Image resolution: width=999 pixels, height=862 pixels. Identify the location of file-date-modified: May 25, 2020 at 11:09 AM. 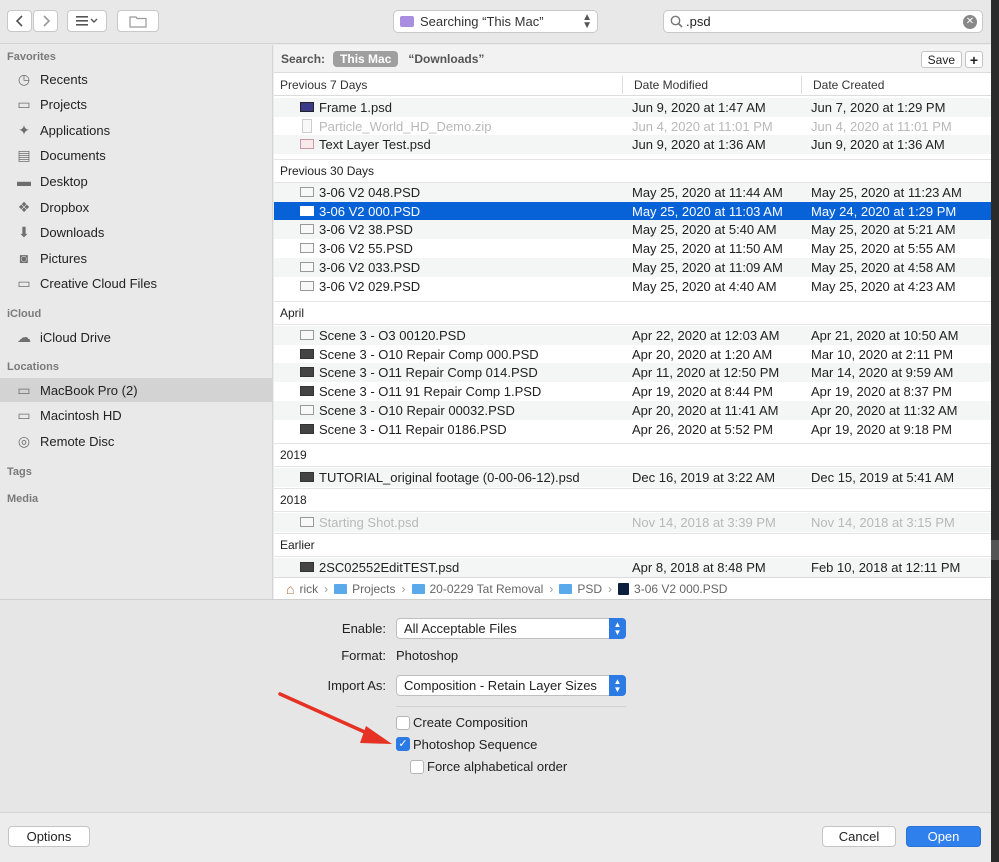
(707, 267).